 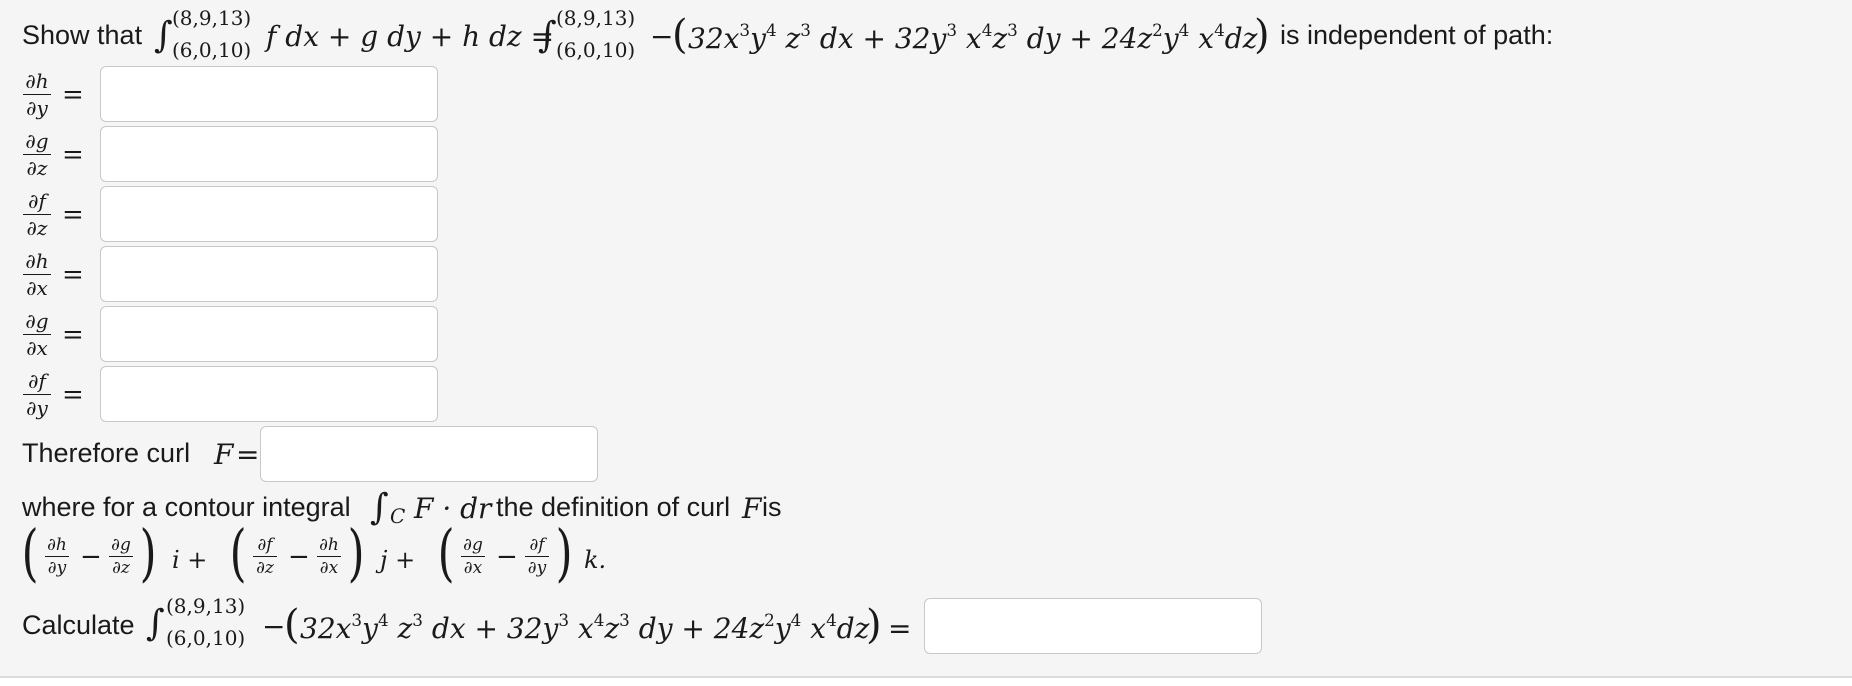 I want to click on partial-h-x-label: ∂h ∂x, so click(x=37, y=274).